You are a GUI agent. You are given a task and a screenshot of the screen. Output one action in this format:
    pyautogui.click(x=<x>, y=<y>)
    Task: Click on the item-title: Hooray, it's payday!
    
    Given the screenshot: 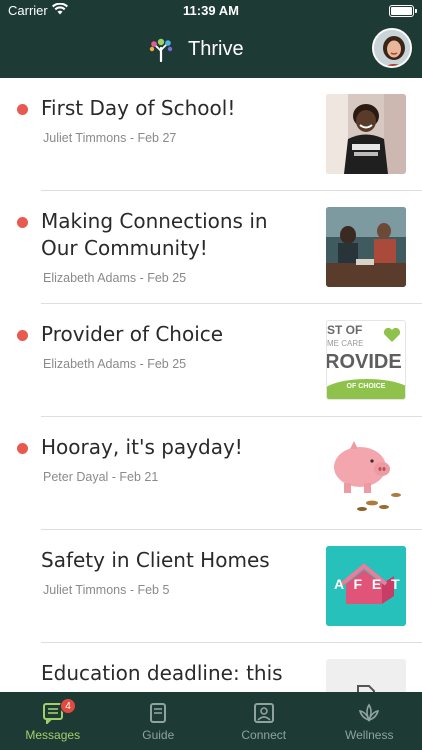 What is the action you would take?
    pyautogui.click(x=142, y=447)
    